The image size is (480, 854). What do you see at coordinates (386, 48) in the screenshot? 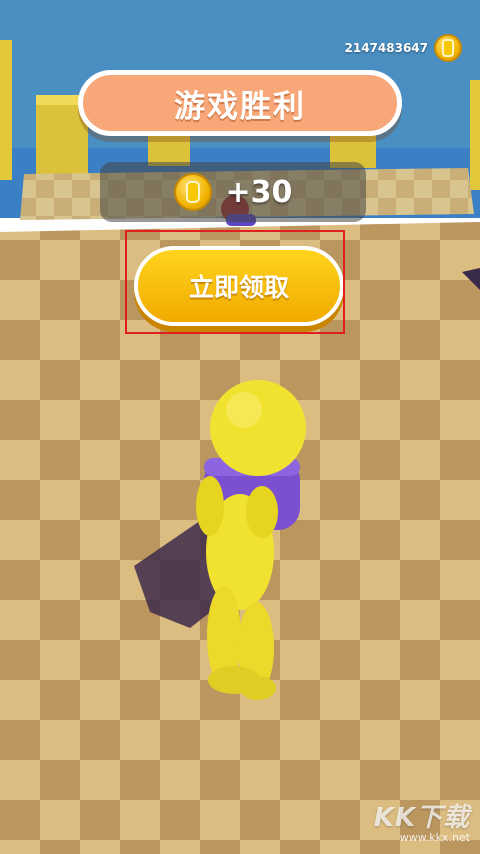
I see `coin-total: 2147483647` at bounding box center [386, 48].